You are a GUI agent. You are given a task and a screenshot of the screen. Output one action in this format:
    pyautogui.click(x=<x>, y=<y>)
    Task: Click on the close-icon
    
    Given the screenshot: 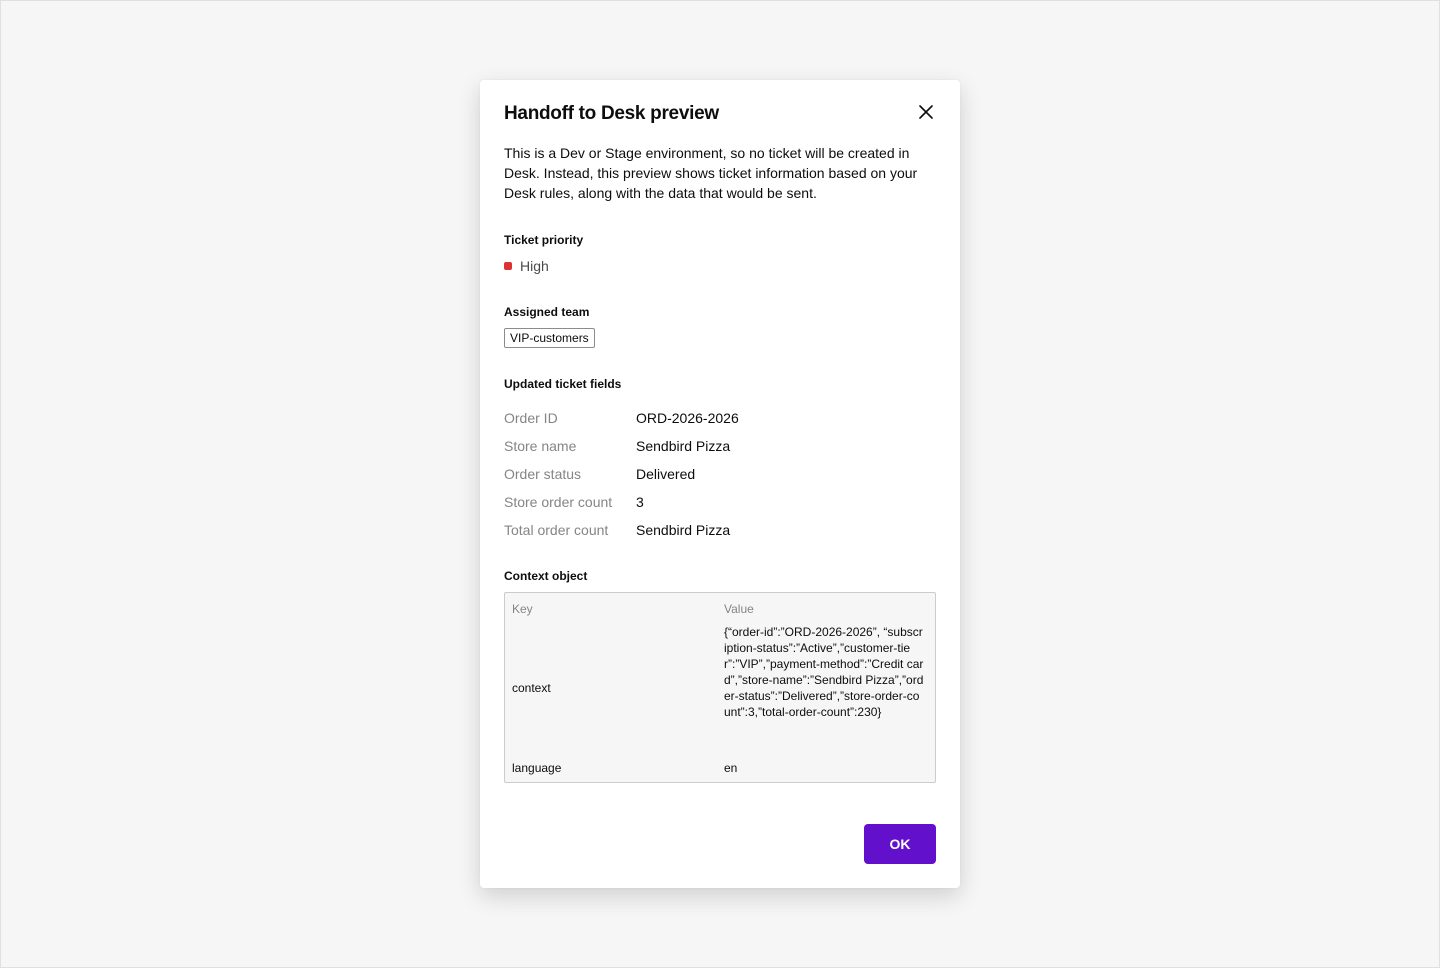 What is the action you would take?
    pyautogui.click(x=926, y=112)
    